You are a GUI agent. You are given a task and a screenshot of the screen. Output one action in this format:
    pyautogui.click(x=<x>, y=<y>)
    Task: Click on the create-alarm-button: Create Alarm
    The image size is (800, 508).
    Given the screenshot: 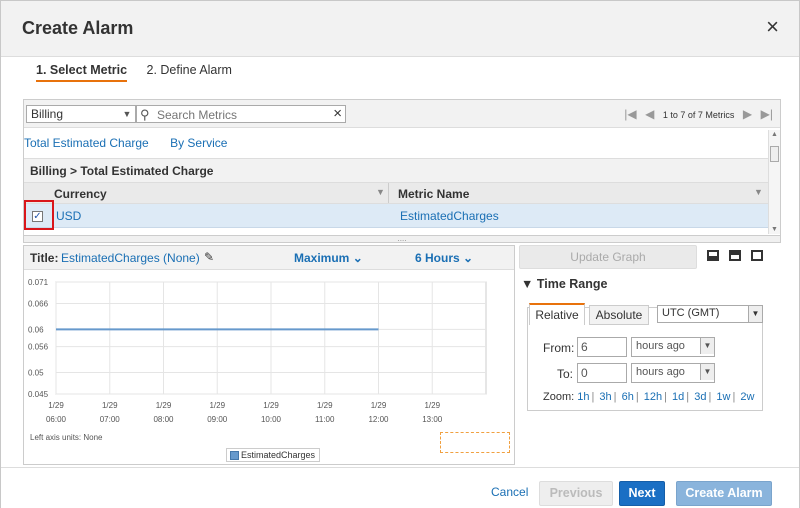 What is the action you would take?
    pyautogui.click(x=724, y=493)
    